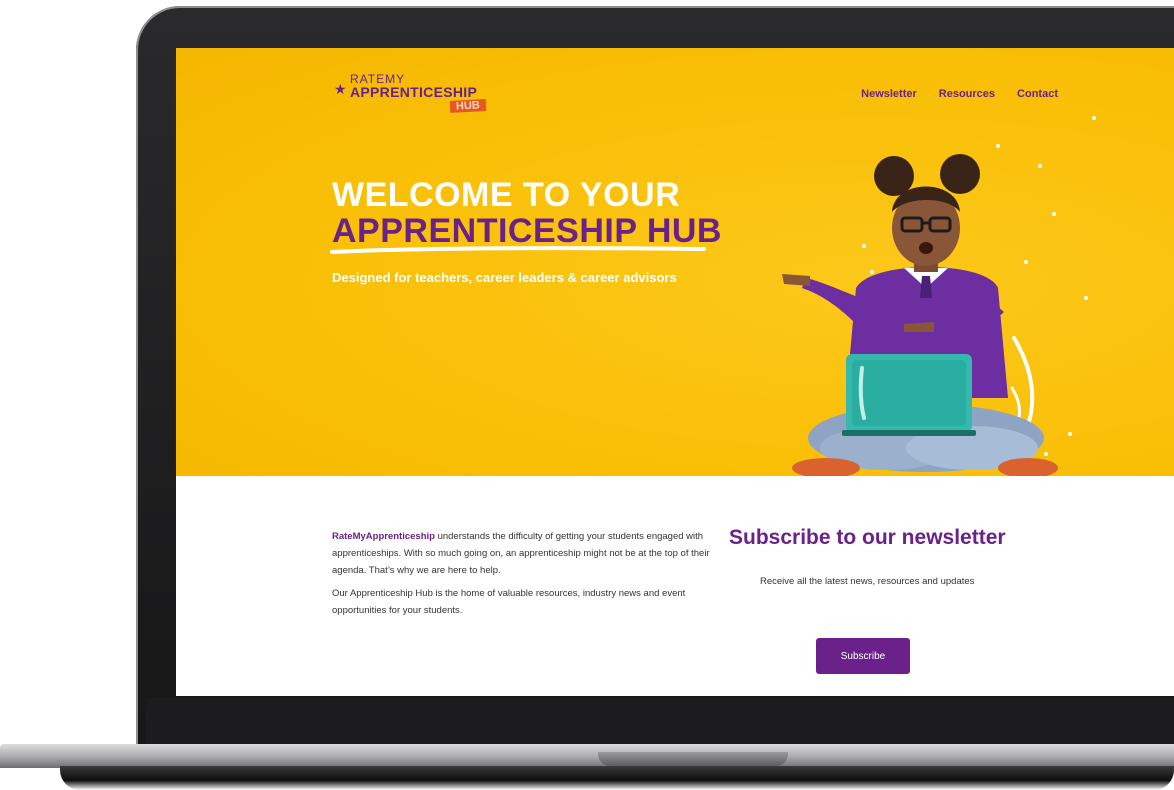  Describe the element at coordinates (863, 656) in the screenshot. I see `subscribe-button: Subscribe` at that location.